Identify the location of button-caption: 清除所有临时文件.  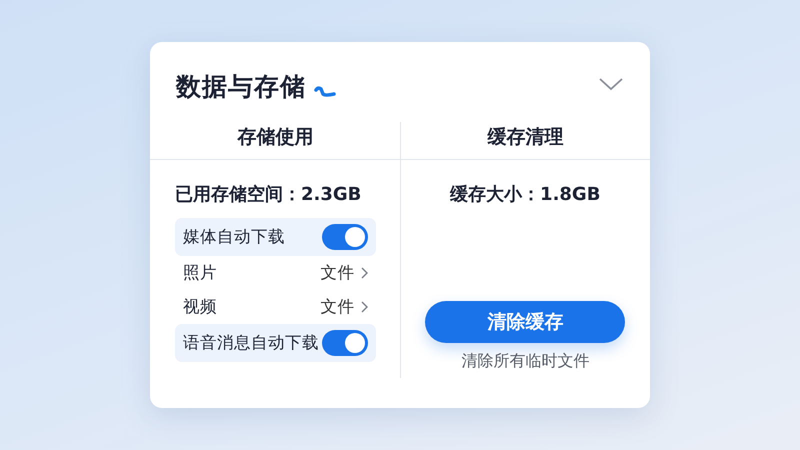
(525, 361).